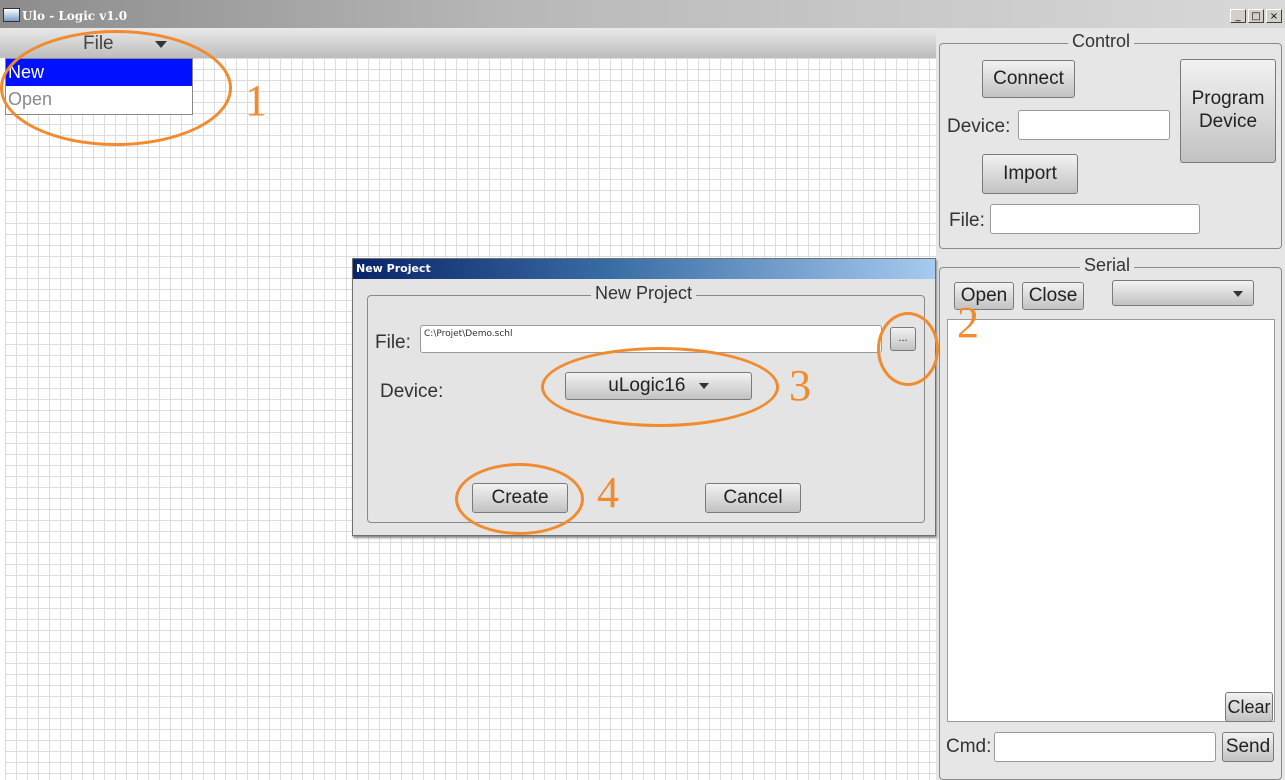 This screenshot has height=780, width=1285. What do you see at coordinates (1030, 174) in the screenshot?
I see `import-button: Import` at bounding box center [1030, 174].